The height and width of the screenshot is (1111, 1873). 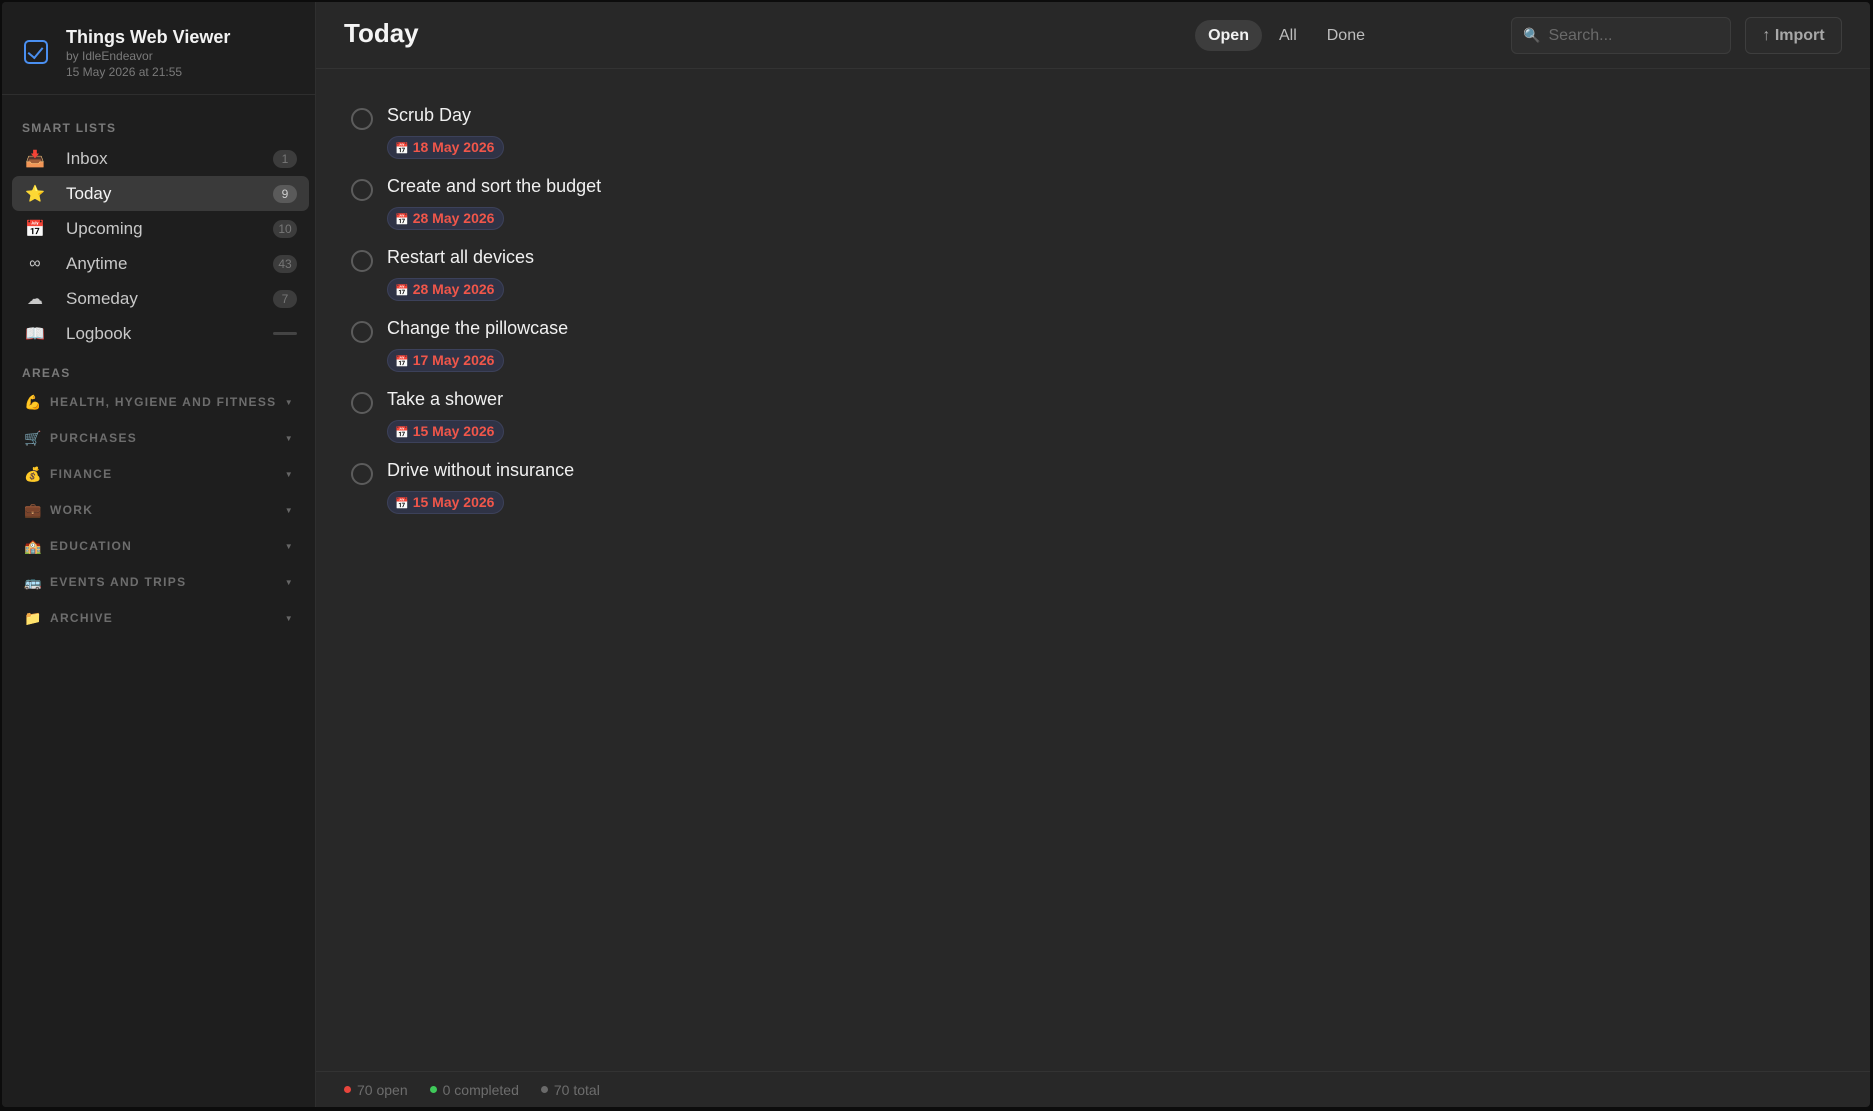 What do you see at coordinates (1532, 35) in the screenshot?
I see `search-icon: 🔍` at bounding box center [1532, 35].